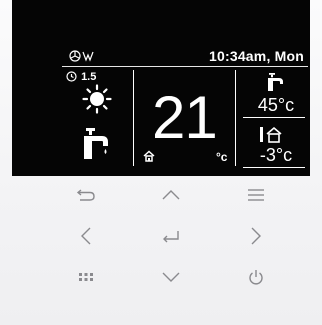 This screenshot has height=325, width=322. What do you see at coordinates (73, 77) in the screenshot?
I see `clock-icon` at bounding box center [73, 77].